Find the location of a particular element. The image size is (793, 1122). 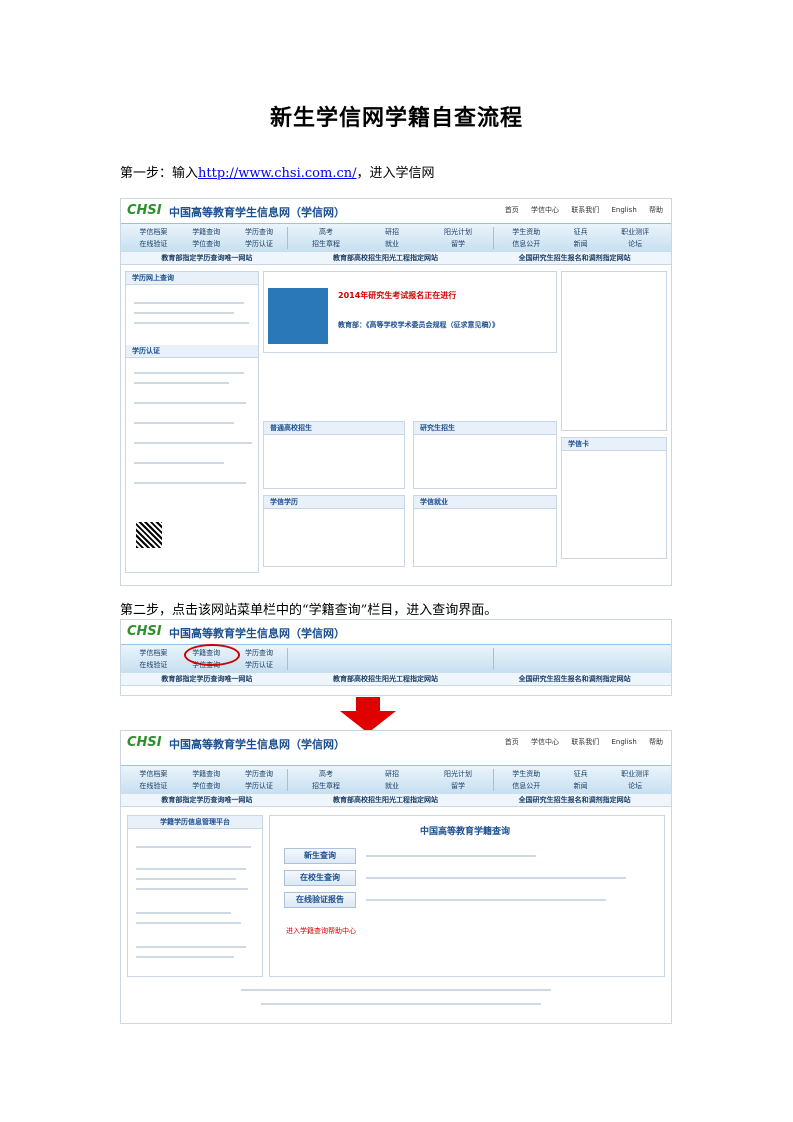

sidebar-title: 学籍学历信息管理平台 is located at coordinates (195, 822).